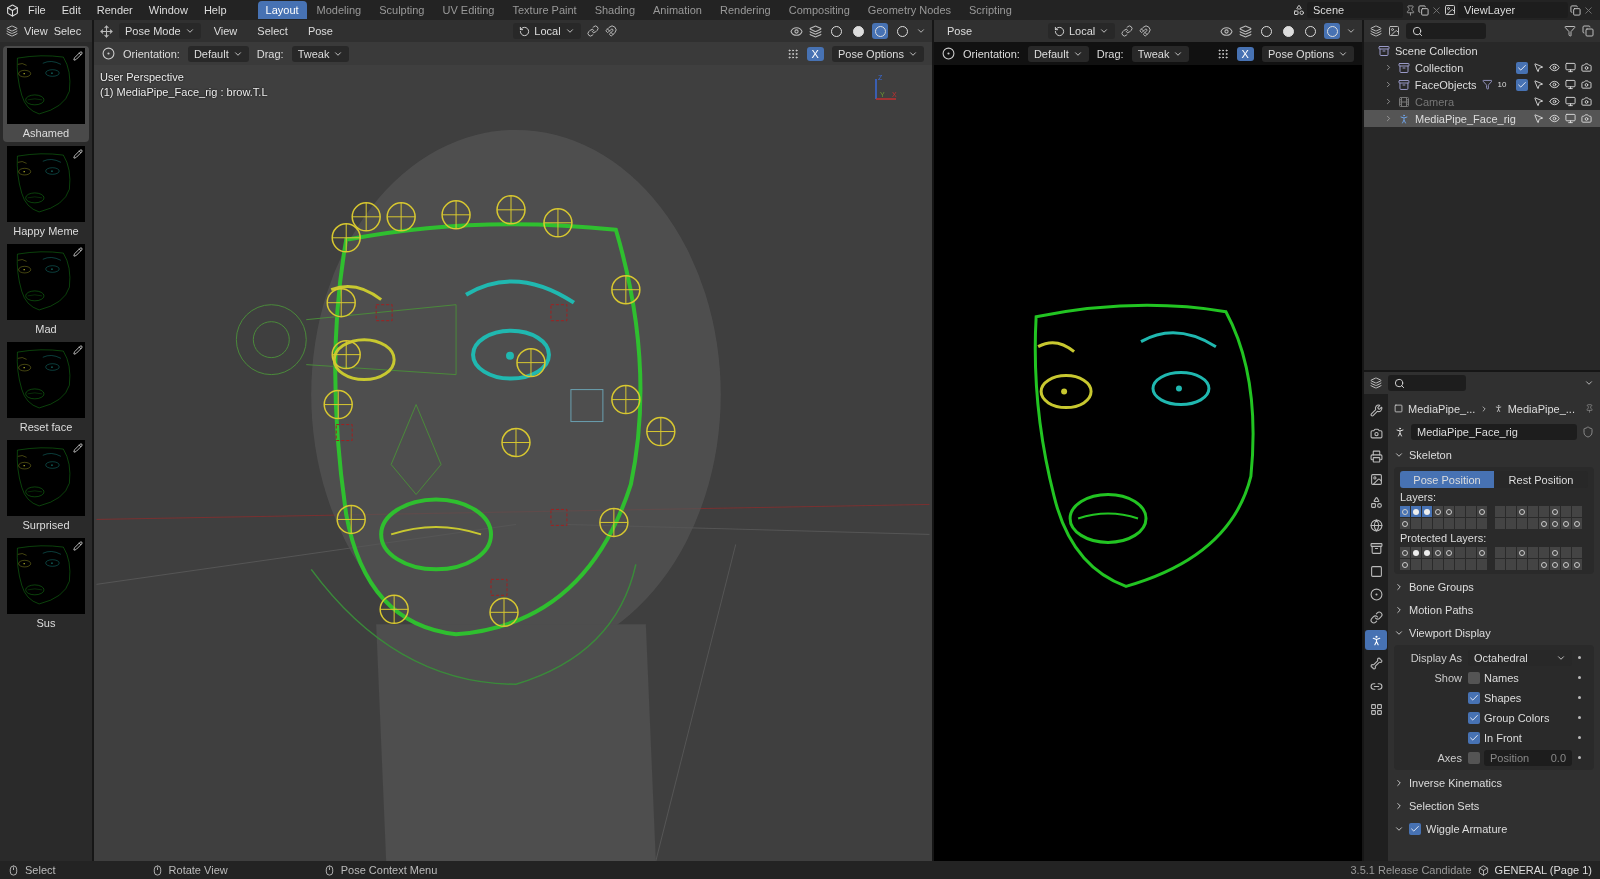  What do you see at coordinates (1436, 50) in the screenshot?
I see `tree-item: Scene Collection` at bounding box center [1436, 50].